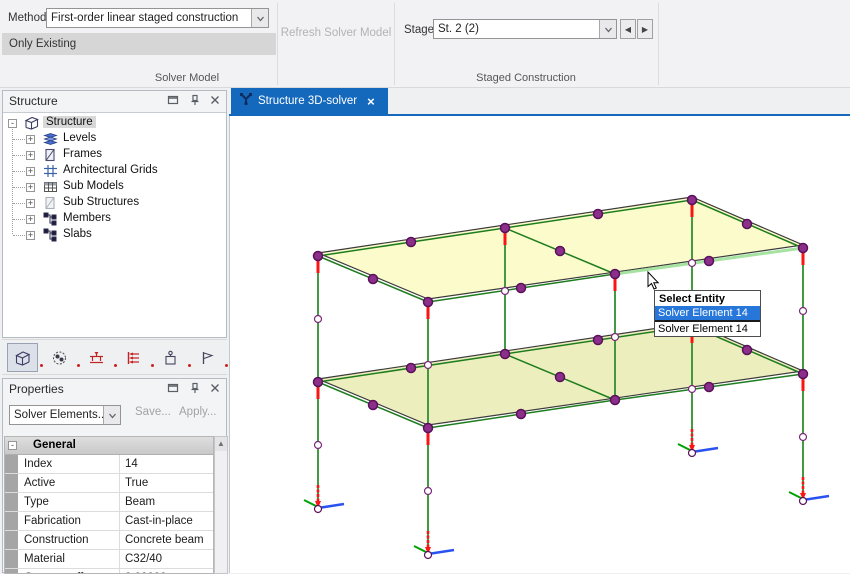 This screenshot has height=574, width=850. What do you see at coordinates (309, 101) in the screenshot?
I see `tab-structure-3d-solver: Structure 3D-solver ×` at bounding box center [309, 101].